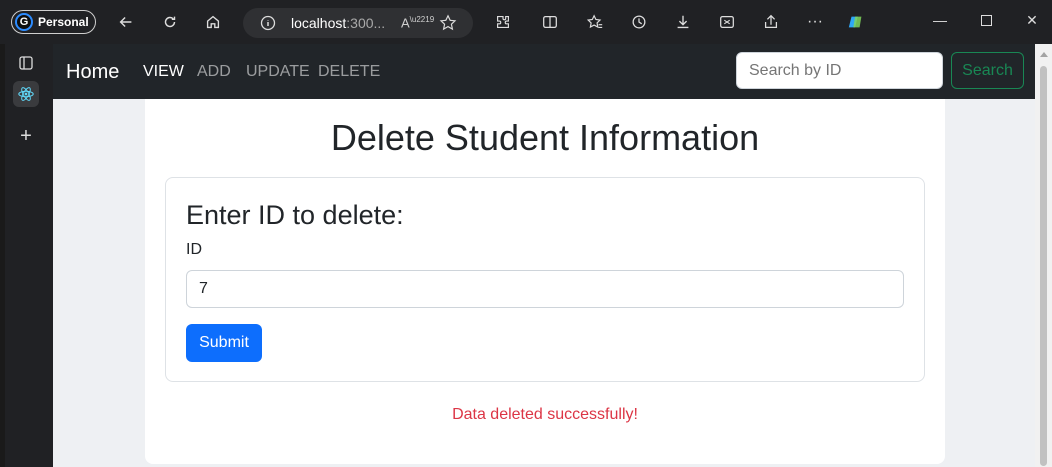 The height and width of the screenshot is (467, 1052). Describe the element at coordinates (224, 343) in the screenshot. I see `submit-button: Submit` at that location.